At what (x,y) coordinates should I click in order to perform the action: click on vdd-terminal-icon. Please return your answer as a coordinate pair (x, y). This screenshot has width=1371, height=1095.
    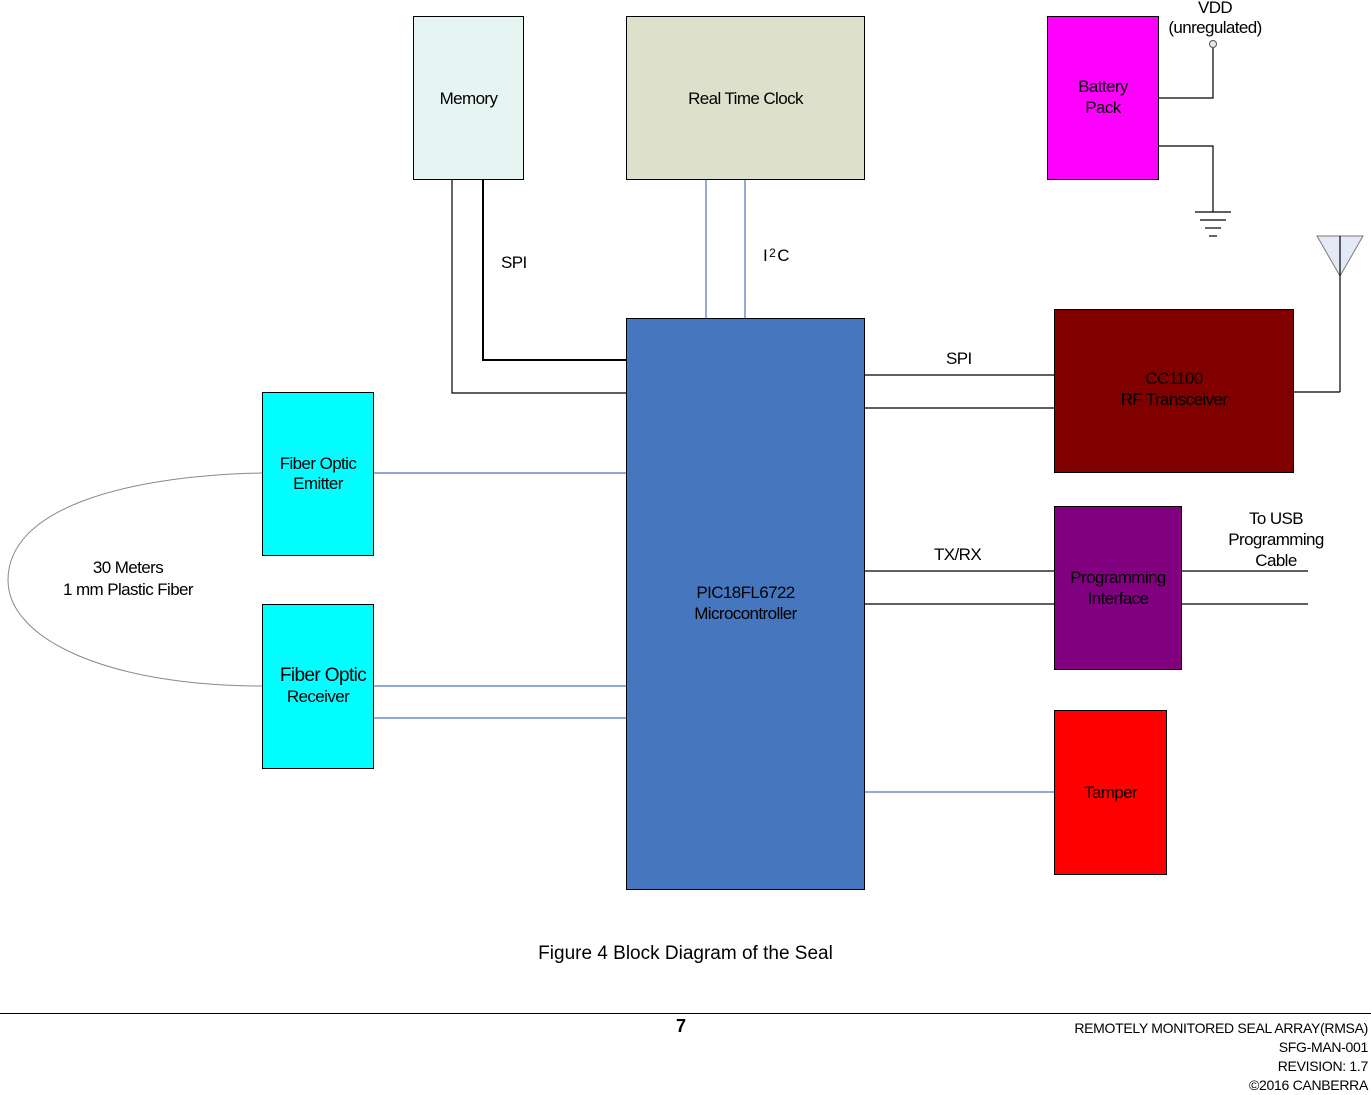
    Looking at the image, I should click on (1213, 44).